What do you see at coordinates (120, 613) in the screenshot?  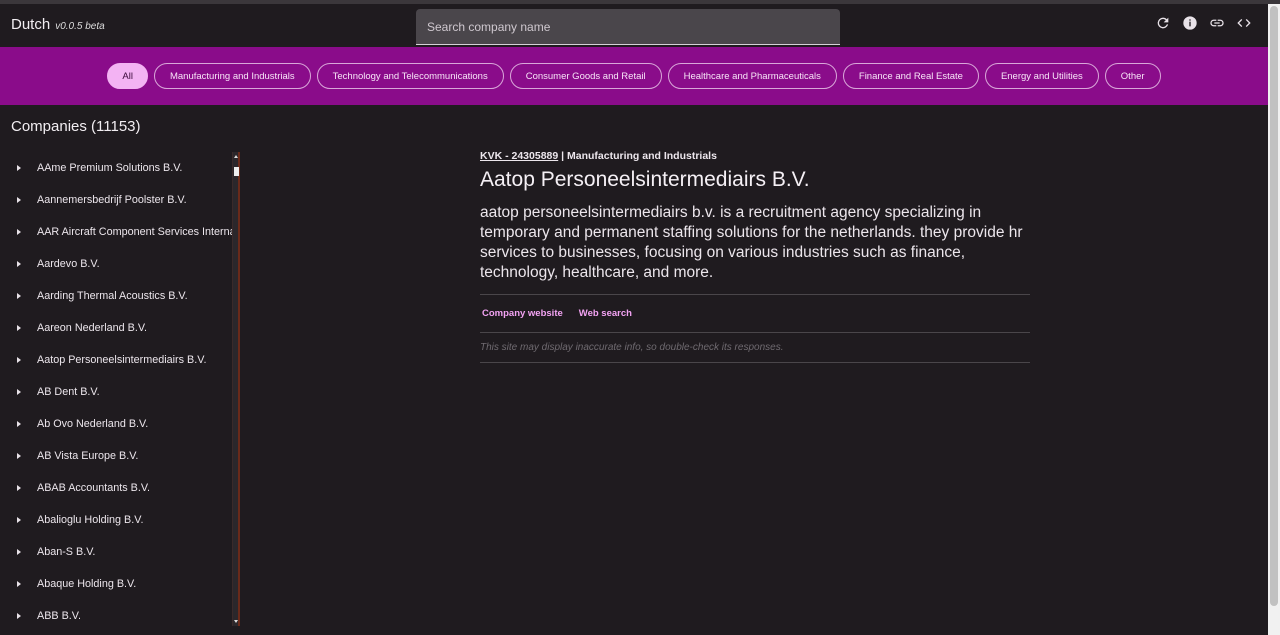 I see `list-item: ABB B.V.` at bounding box center [120, 613].